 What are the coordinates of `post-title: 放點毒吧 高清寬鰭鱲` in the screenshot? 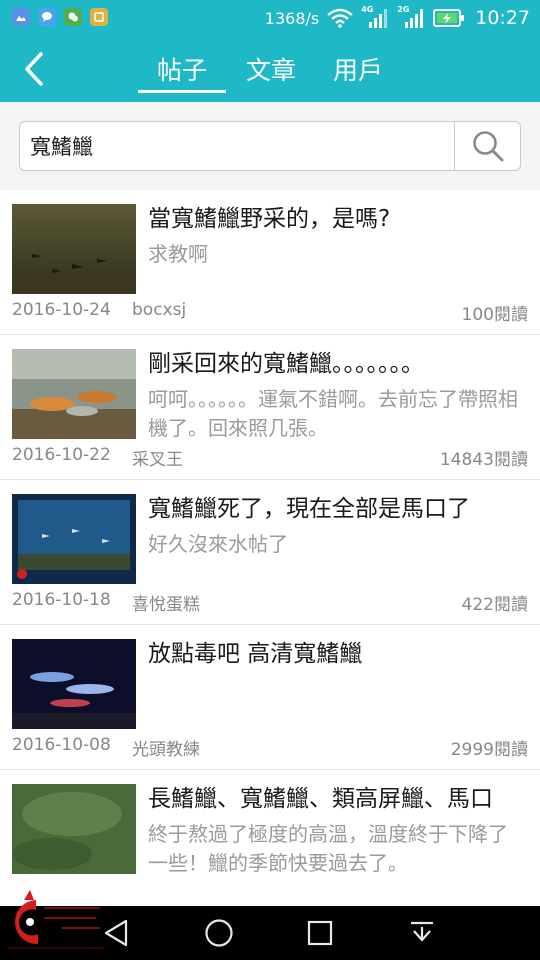 It's located at (255, 654).